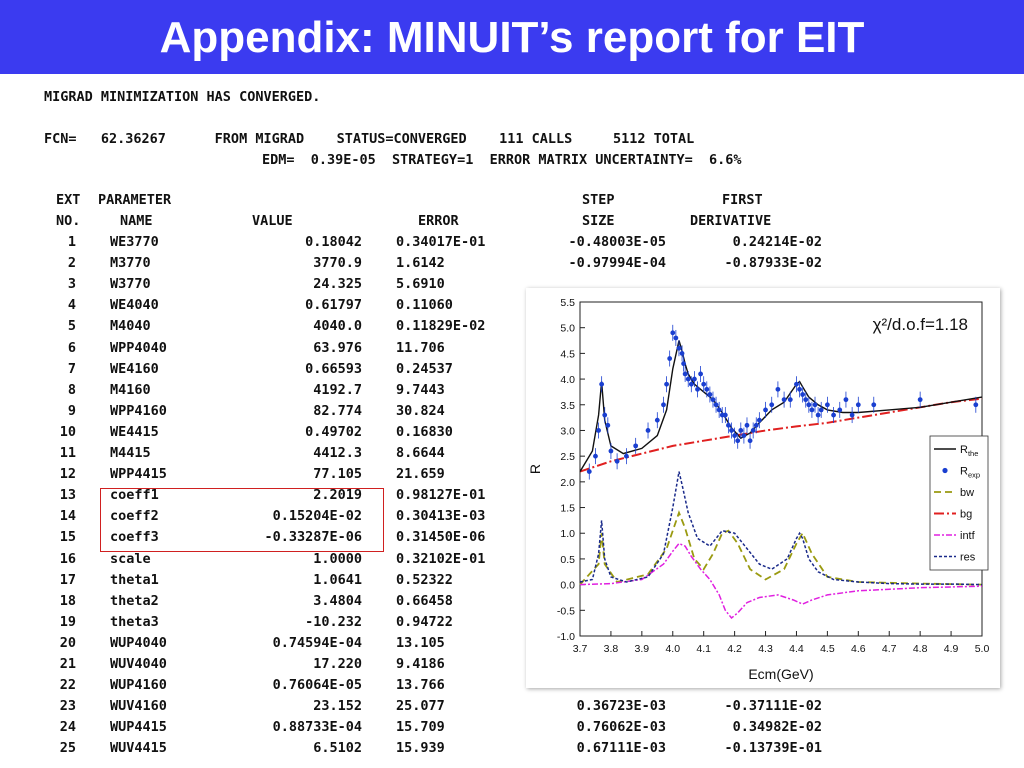 The height and width of the screenshot is (768, 1024). I want to click on row-value: 3770.9, so click(337, 263).